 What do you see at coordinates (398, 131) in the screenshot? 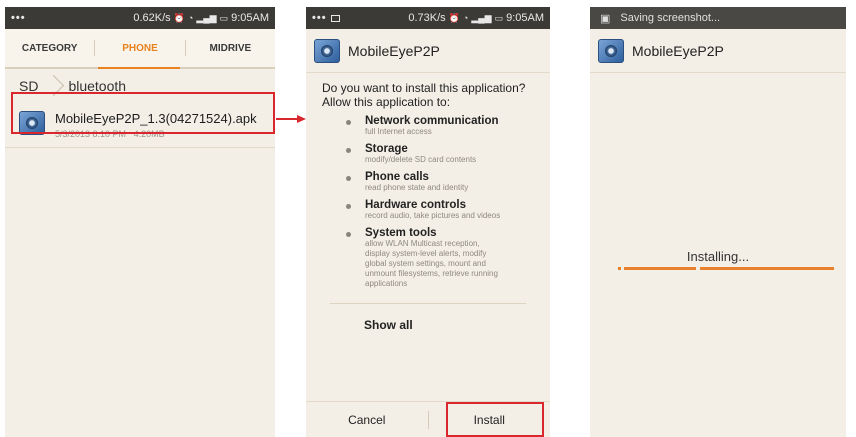
I see `permission-desc: full Internet access` at bounding box center [398, 131].